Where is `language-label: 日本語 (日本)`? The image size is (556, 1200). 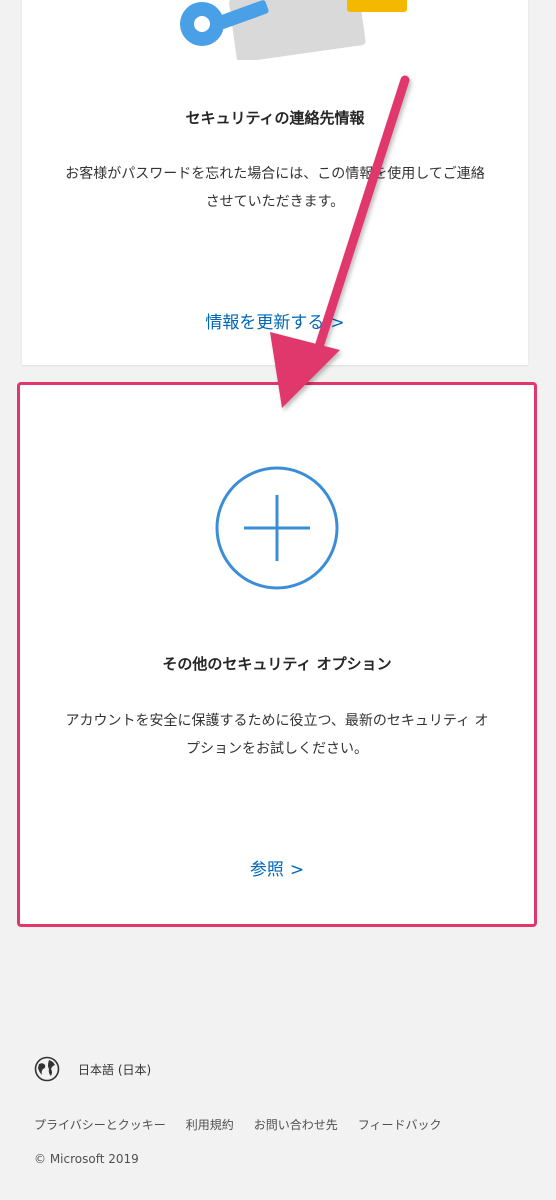 language-label: 日本語 (日本) is located at coordinates (115, 1069).